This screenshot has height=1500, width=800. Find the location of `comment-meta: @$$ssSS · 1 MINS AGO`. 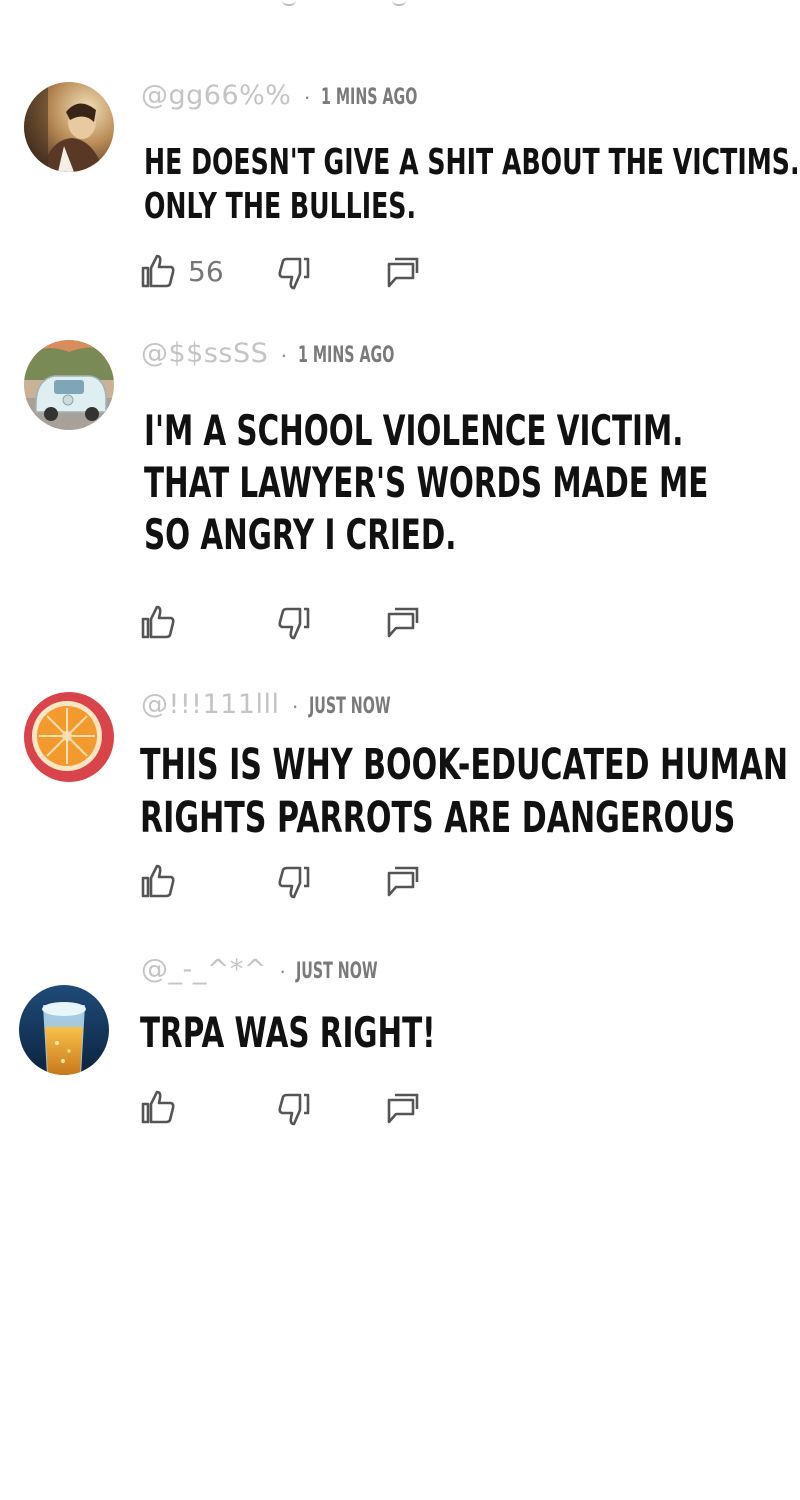

comment-meta: @$$ssSS · 1 MINS AGO is located at coordinates (286, 353).